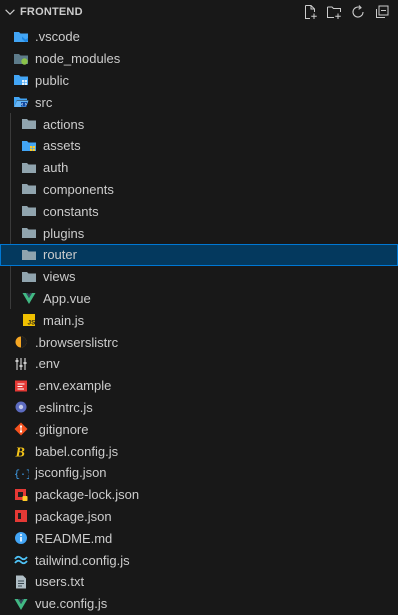  What do you see at coordinates (199, 495) in the screenshot?
I see `tree-item-package-lock: package-lock.json` at bounding box center [199, 495].